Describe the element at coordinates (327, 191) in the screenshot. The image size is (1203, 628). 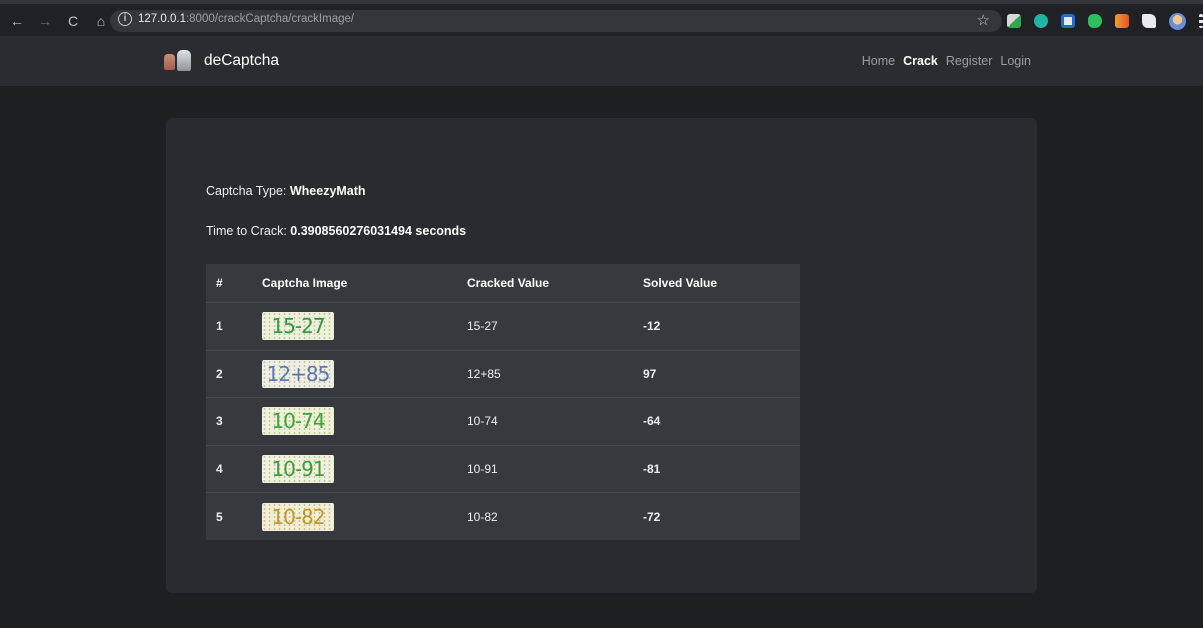
I see `captcha-type-value: WheezyMath` at that location.